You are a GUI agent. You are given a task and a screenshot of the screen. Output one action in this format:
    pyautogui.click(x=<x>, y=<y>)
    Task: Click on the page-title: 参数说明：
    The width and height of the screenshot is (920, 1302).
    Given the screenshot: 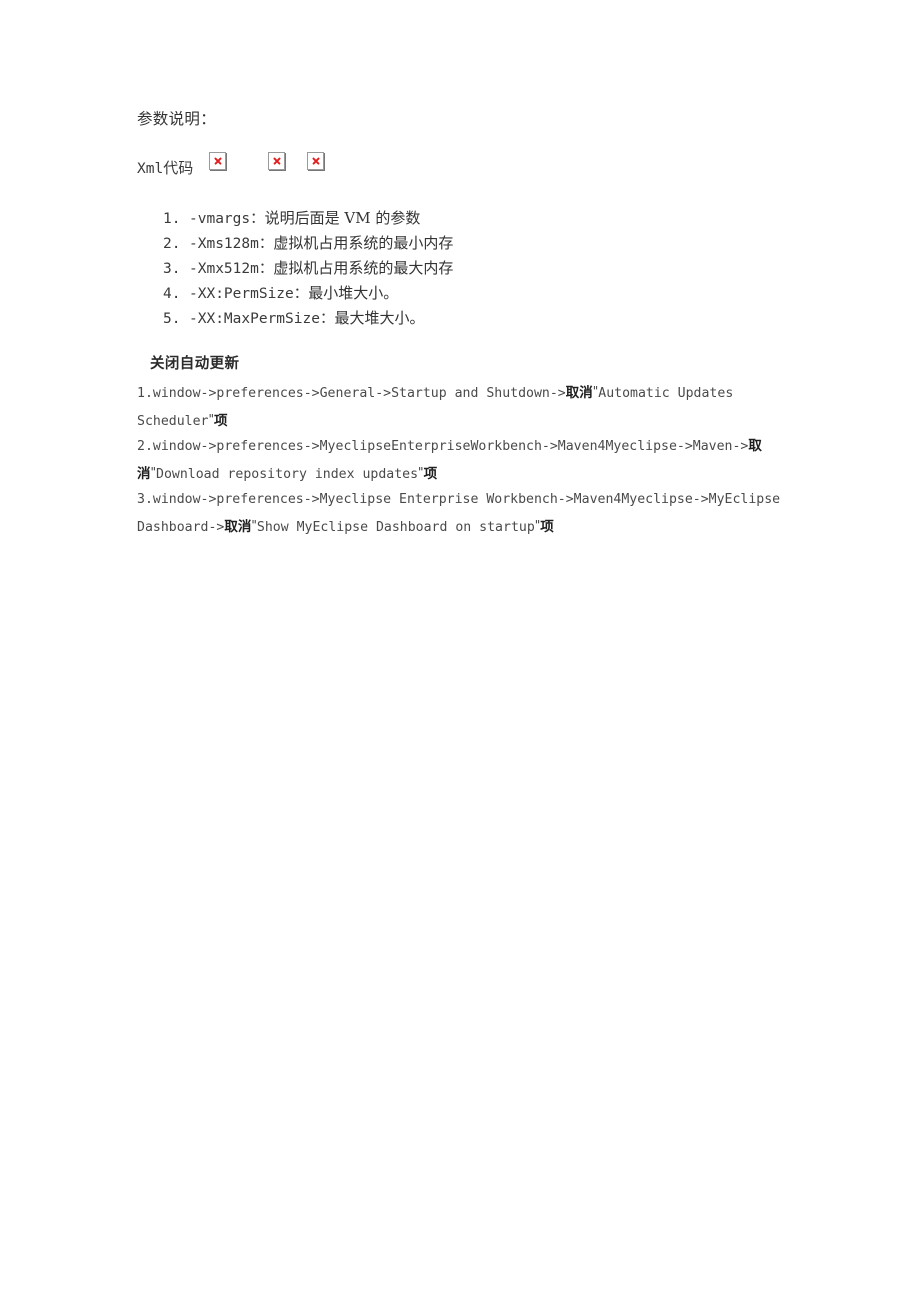 What is the action you would take?
    pyautogui.click(x=177, y=119)
    